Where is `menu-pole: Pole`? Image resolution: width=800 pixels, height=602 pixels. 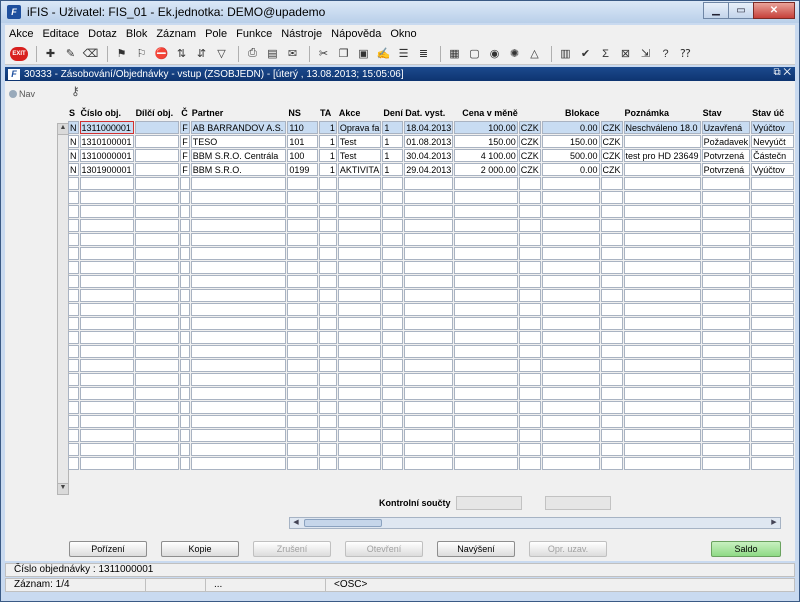
menu-pole: Pole is located at coordinates (216, 34).